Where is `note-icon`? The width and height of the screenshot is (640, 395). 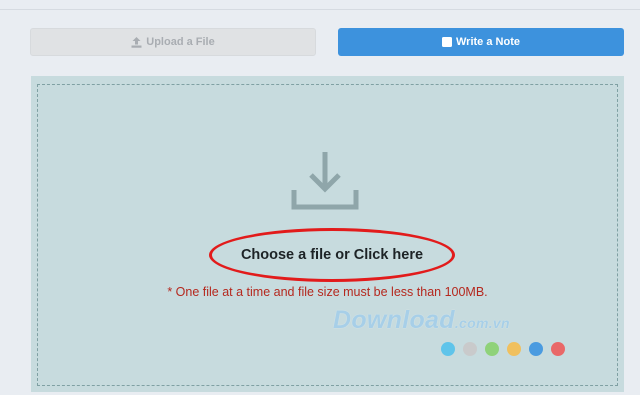 note-icon is located at coordinates (447, 42).